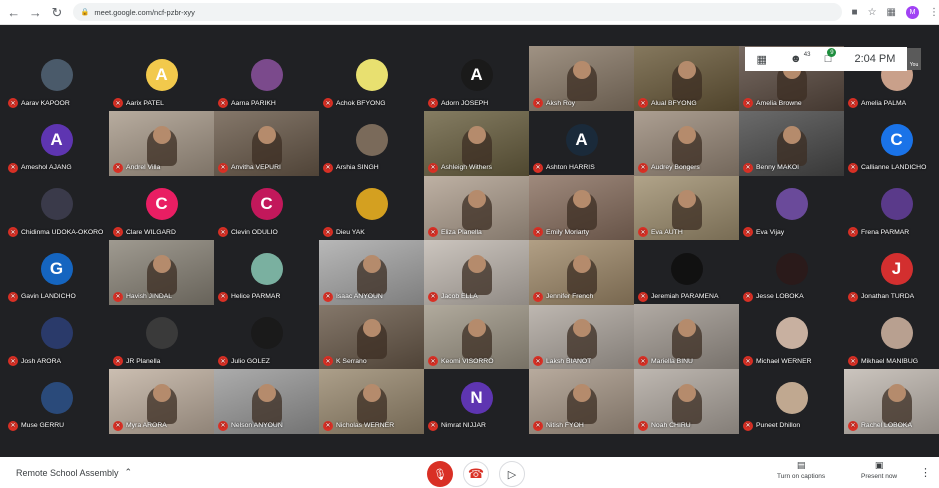 This screenshot has width=939, height=488. Describe the element at coordinates (56, 207) in the screenshot. I see `participant-tile: ✕ Chidinma UDOKA-OKORO` at that location.